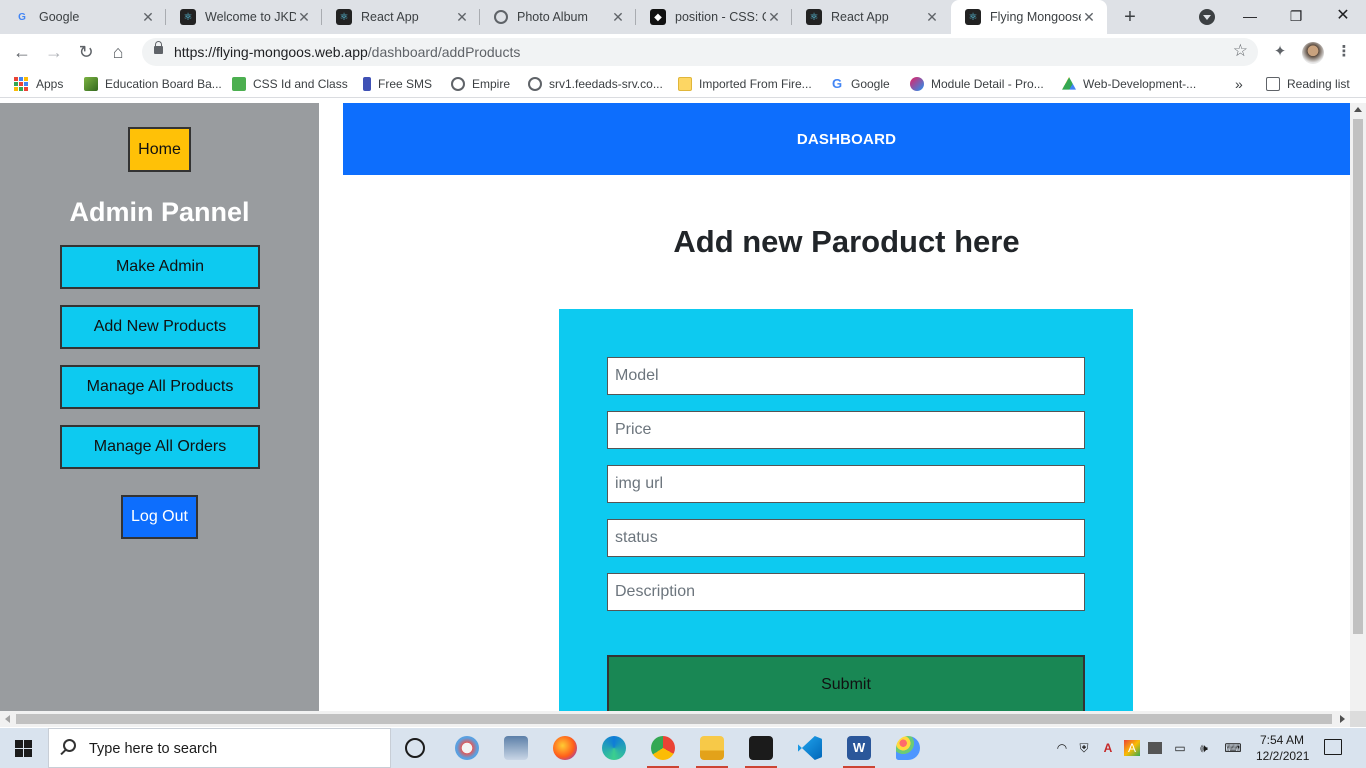 Image resolution: width=1366 pixels, height=768 pixels. What do you see at coordinates (480, 84) in the screenshot?
I see `bookmark-item: Empire` at bounding box center [480, 84].